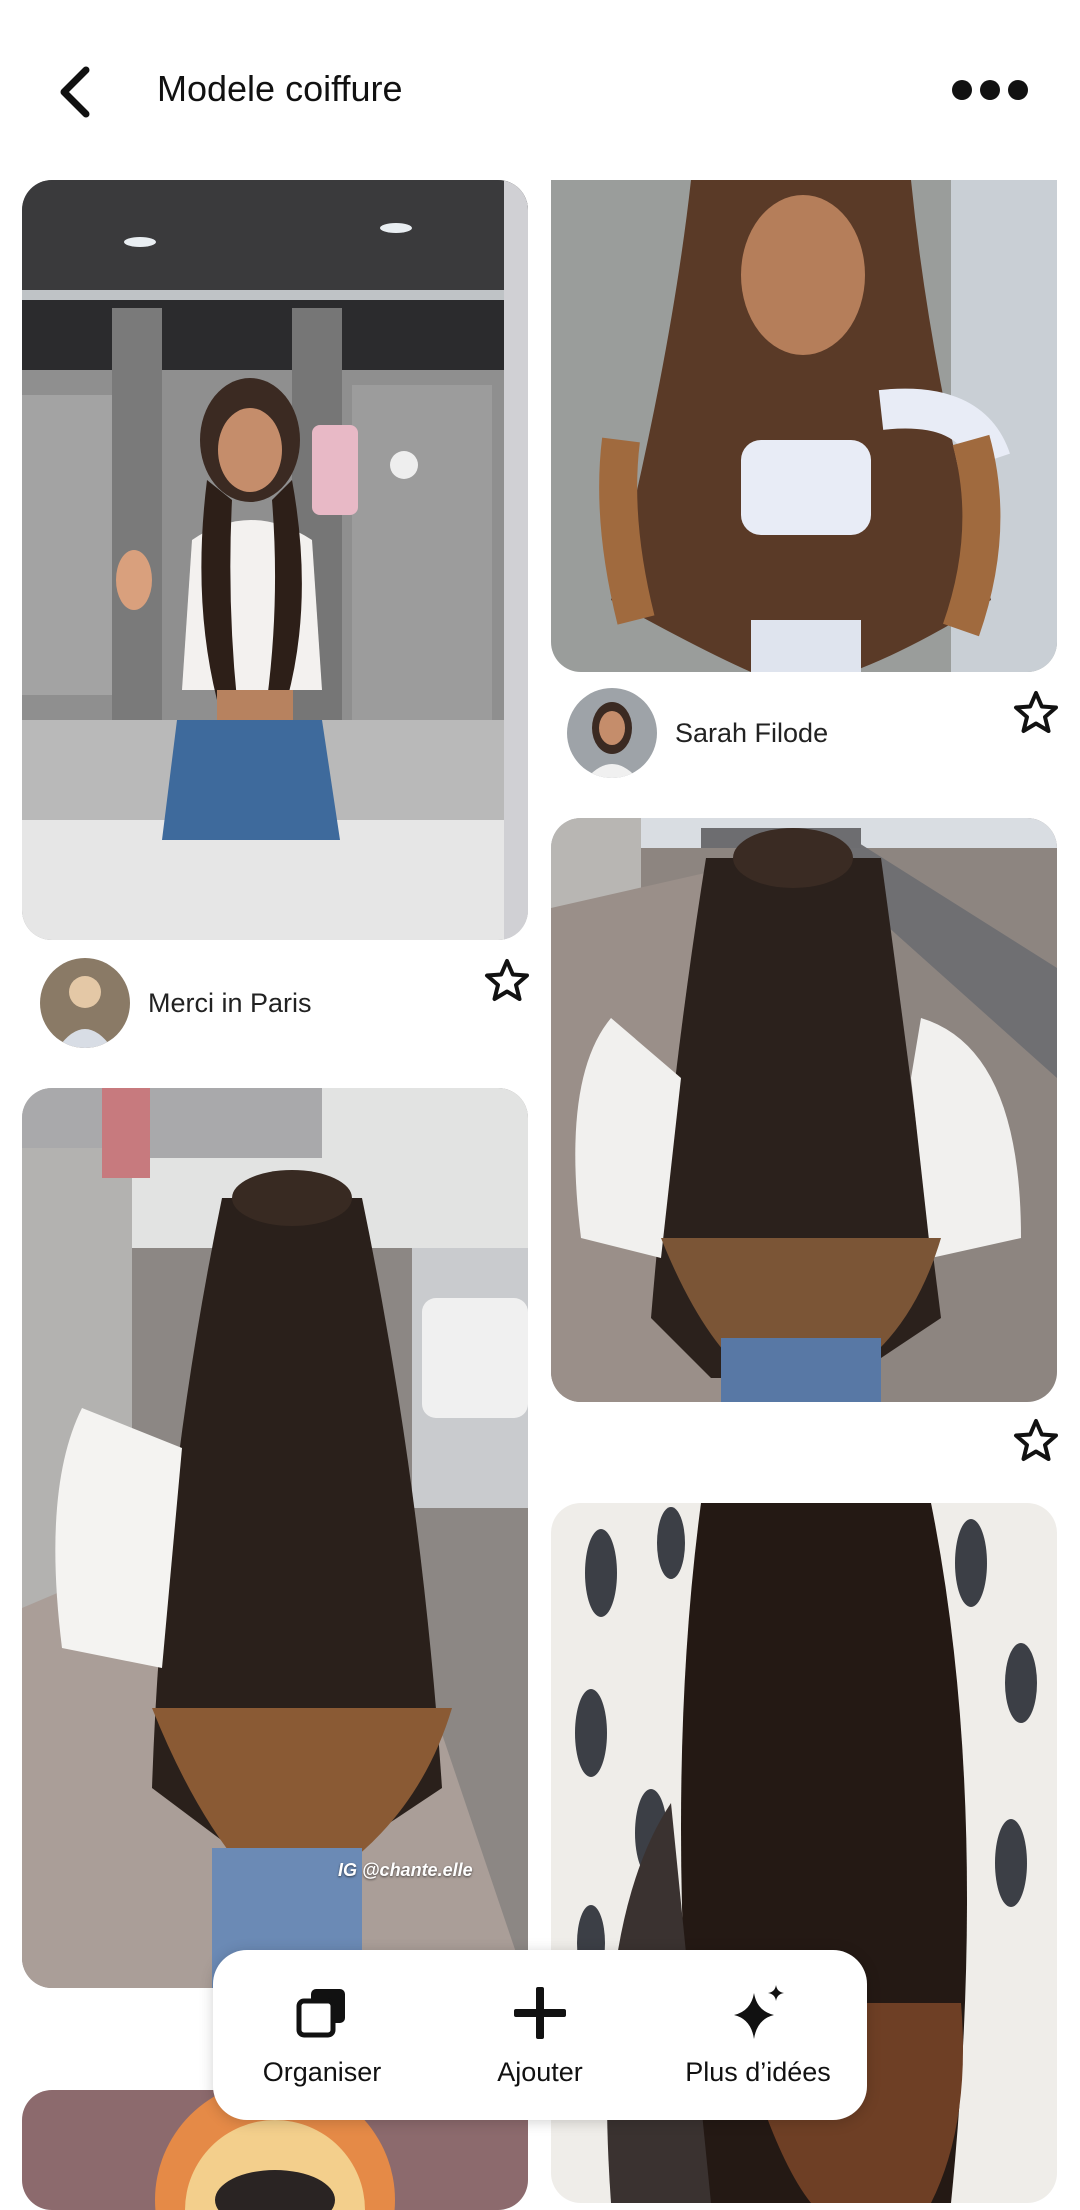 Image resolution: width=1080 pixels, height=2210 pixels. I want to click on plus-icon, so click(540, 2012).